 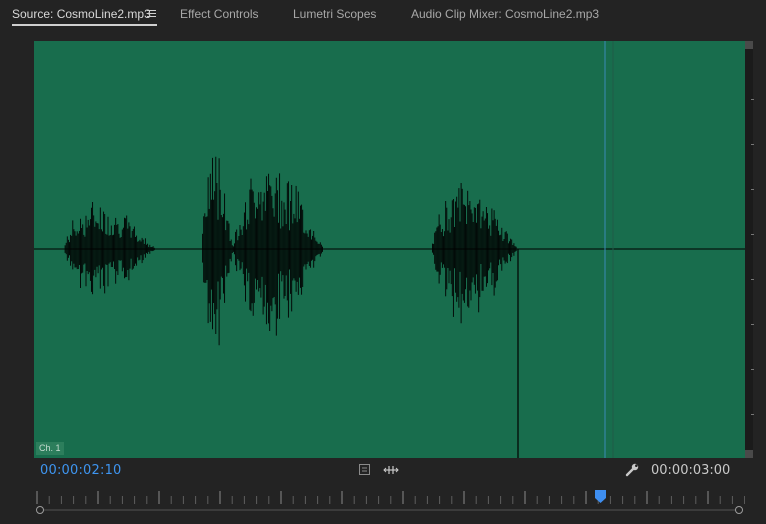 What do you see at coordinates (739, 510) in the screenshot?
I see `zoom-handle-right` at bounding box center [739, 510].